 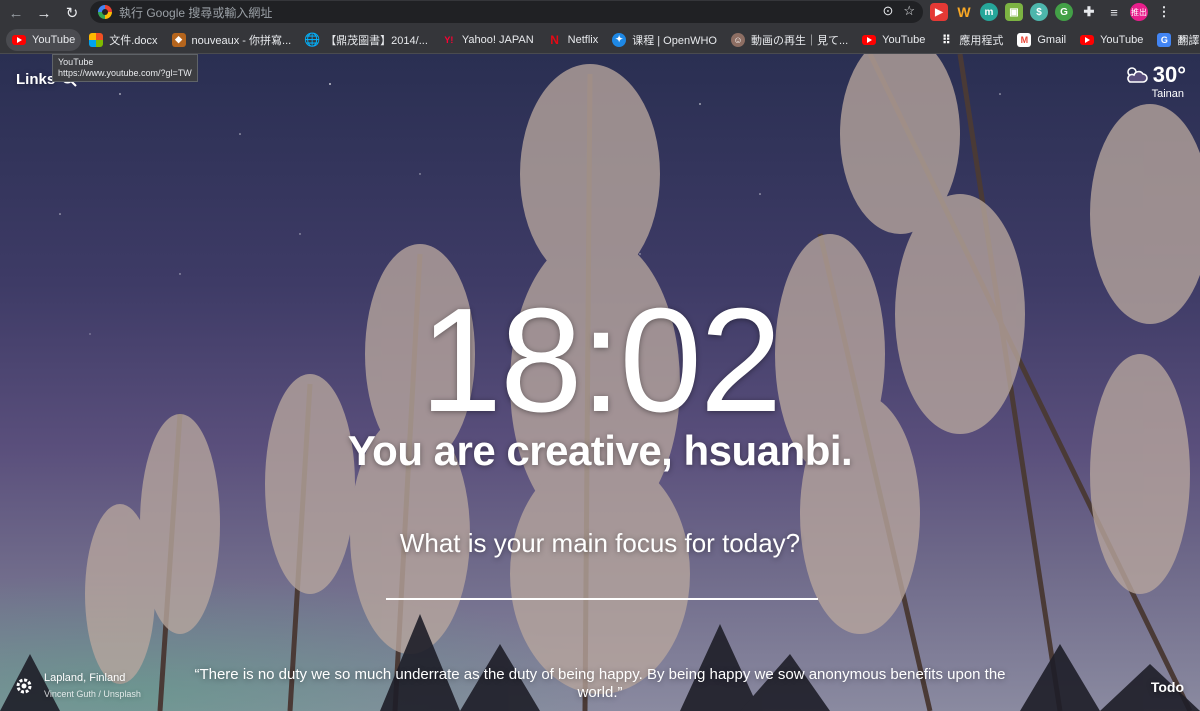 I want to click on photo-location: Lapland, Finland, so click(x=84, y=678).